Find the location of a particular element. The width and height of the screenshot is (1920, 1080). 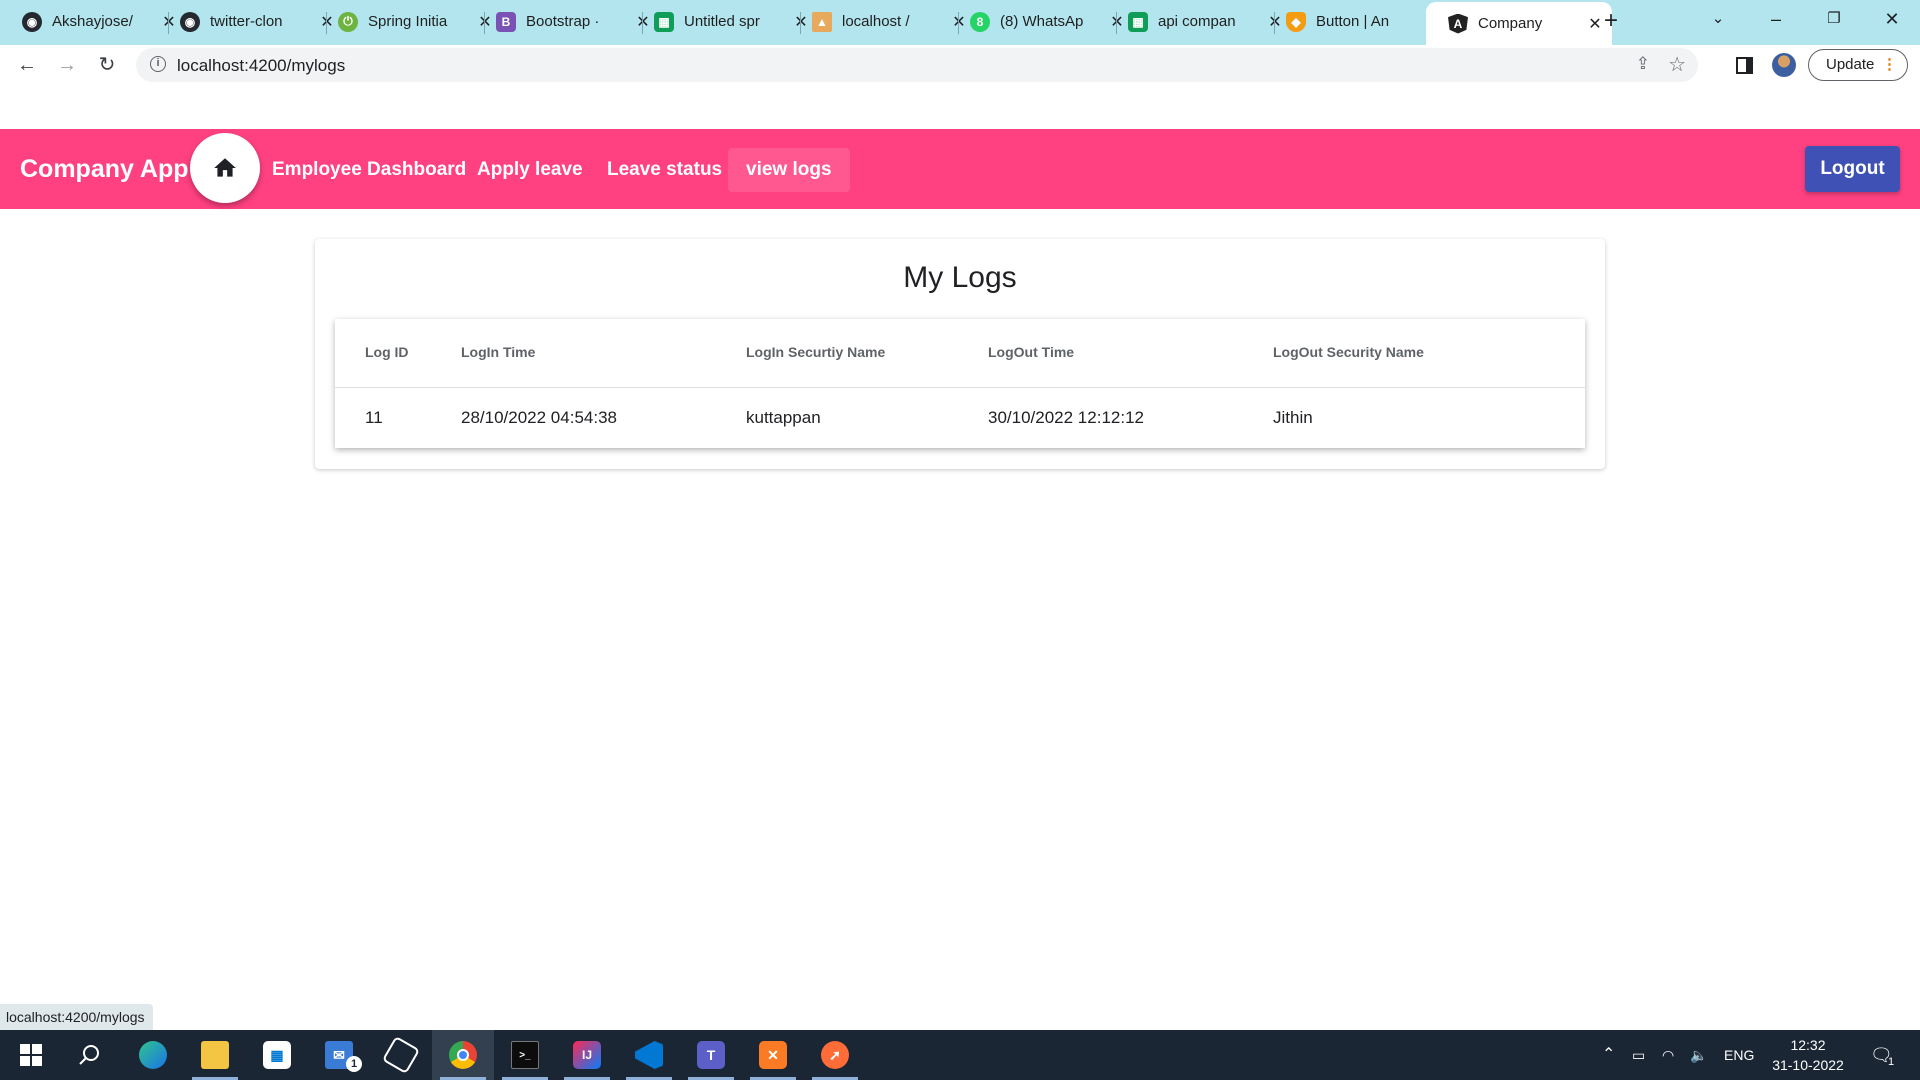

nav-employee-dashboard: Employee Dashboard is located at coordinates (369, 170).